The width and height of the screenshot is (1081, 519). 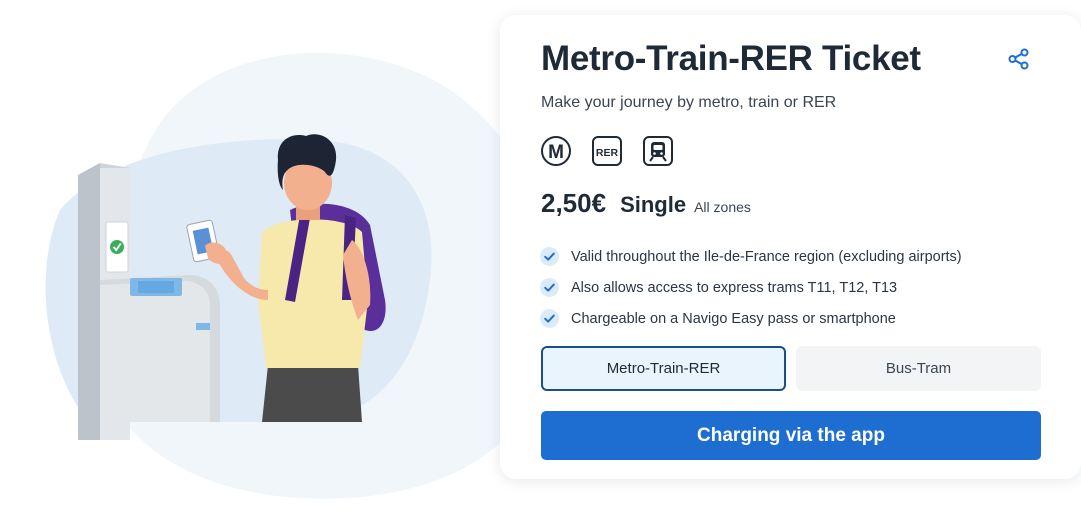 I want to click on ticket-subtitle: Make your journey by metro, train or RER, so click(x=689, y=102).